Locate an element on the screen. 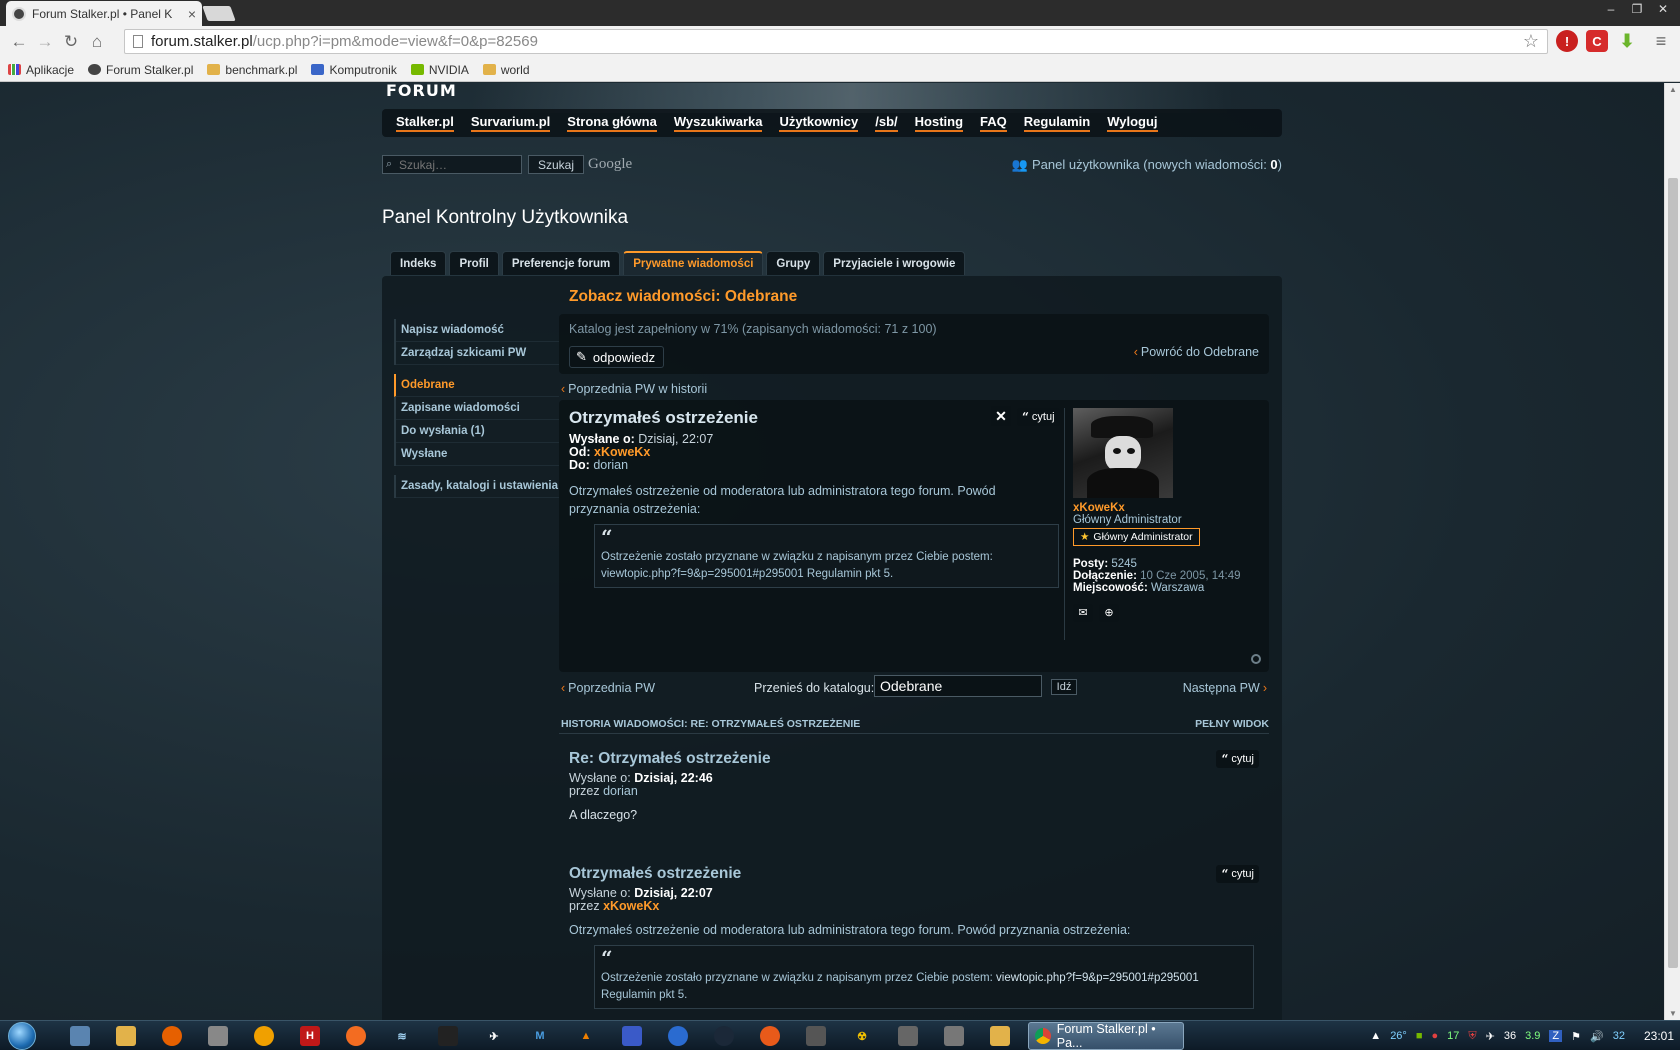 This screenshot has width=1680, height=1050. sidebar-item-inbox: Odebrane is located at coordinates (476, 386).